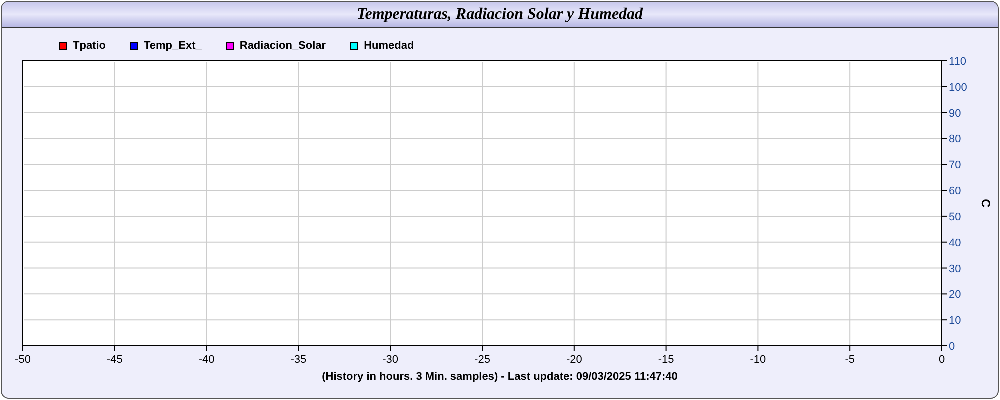 This screenshot has width=1000, height=400. Describe the element at coordinates (955, 321) in the screenshot. I see `y-tick-label: 10` at that location.